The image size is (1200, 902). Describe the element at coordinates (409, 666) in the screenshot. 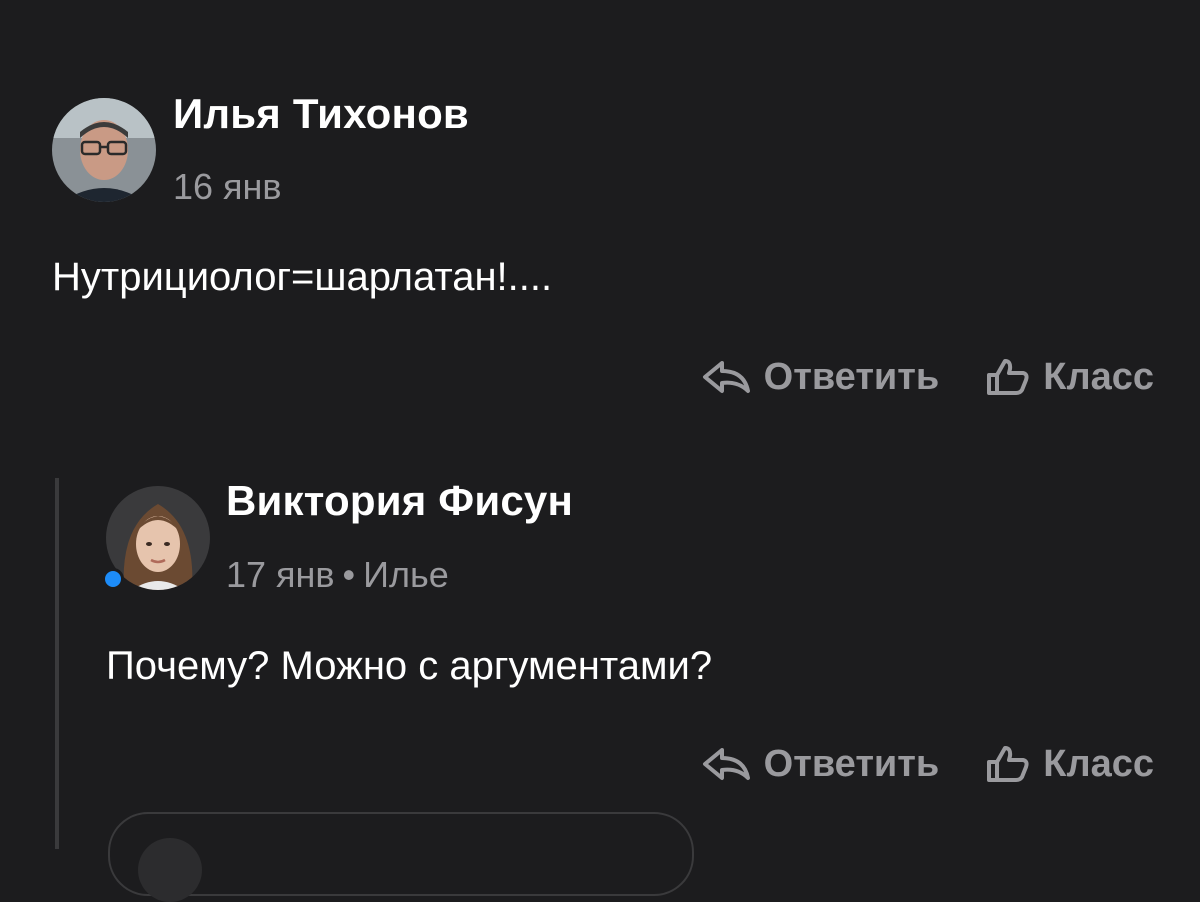

I see `comment-text: Почему? Можно с аргументами?` at that location.